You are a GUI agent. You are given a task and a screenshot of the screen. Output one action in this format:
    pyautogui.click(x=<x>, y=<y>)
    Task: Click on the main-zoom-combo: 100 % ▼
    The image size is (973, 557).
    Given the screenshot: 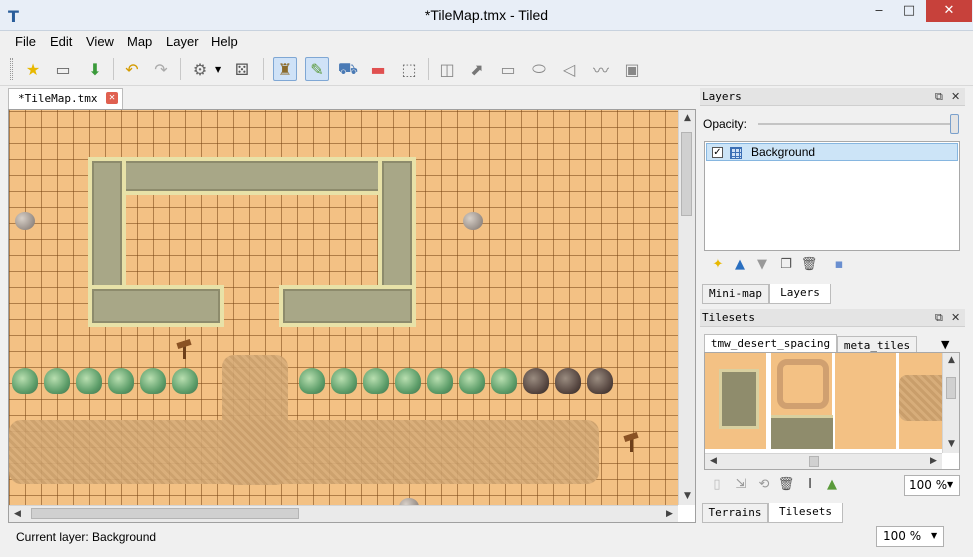 What is the action you would take?
    pyautogui.click(x=910, y=536)
    